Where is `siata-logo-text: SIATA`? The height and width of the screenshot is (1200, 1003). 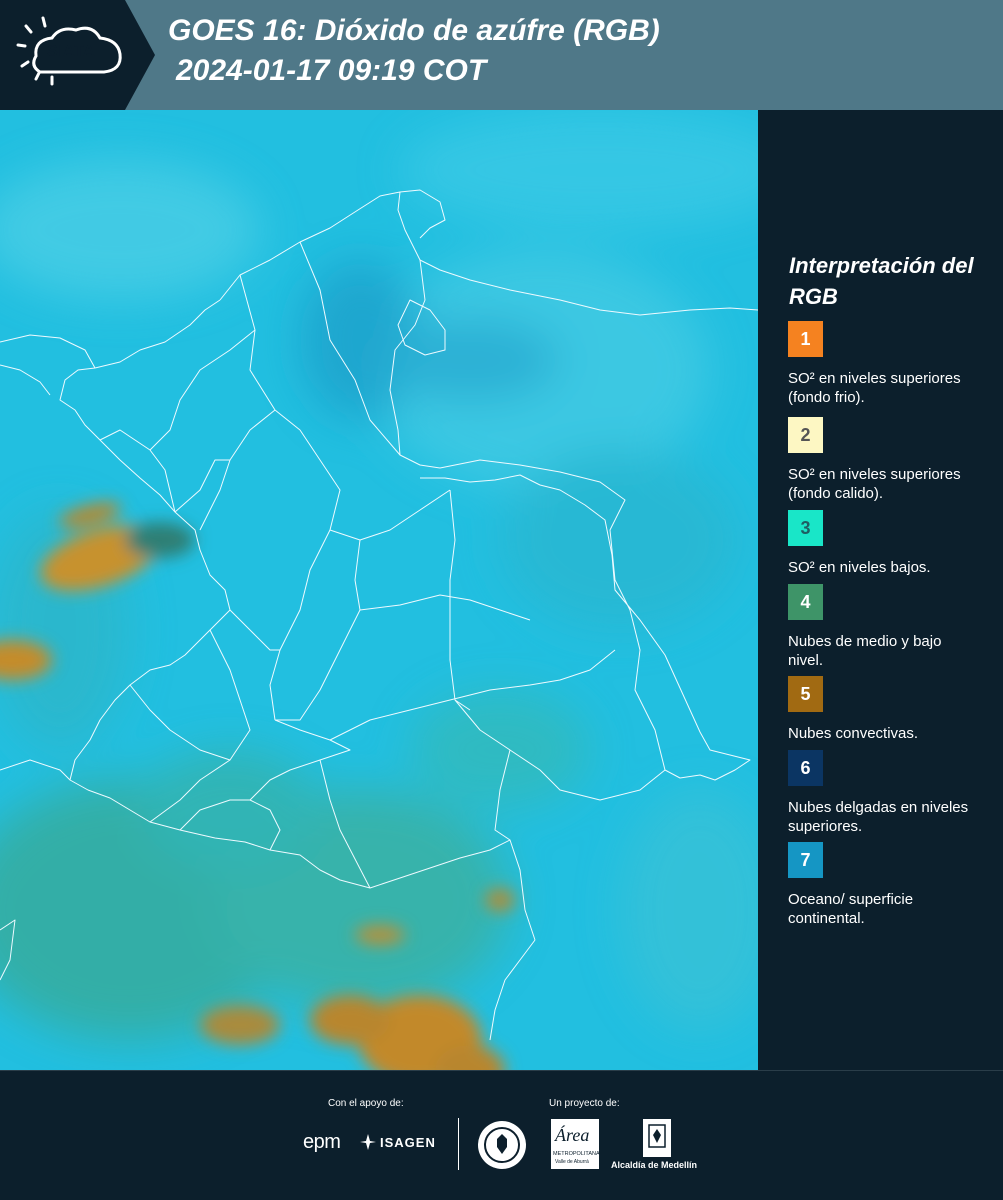 siata-logo-text: SIATA is located at coordinates (71, 51).